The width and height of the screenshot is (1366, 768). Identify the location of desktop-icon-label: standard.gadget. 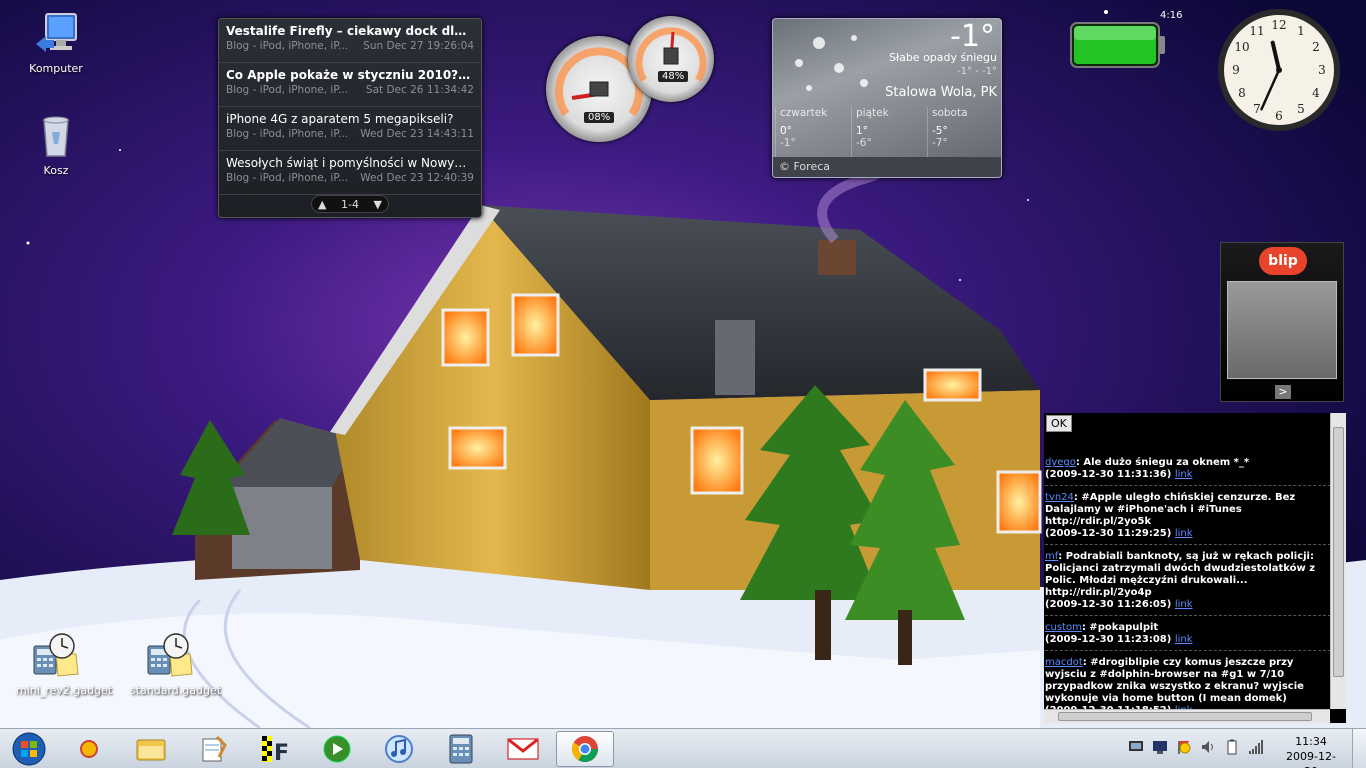
(176, 690).